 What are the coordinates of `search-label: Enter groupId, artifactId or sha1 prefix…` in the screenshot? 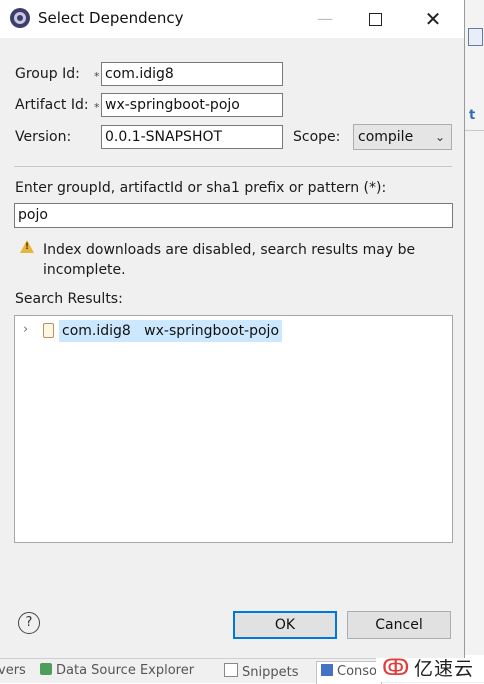 It's located at (201, 188).